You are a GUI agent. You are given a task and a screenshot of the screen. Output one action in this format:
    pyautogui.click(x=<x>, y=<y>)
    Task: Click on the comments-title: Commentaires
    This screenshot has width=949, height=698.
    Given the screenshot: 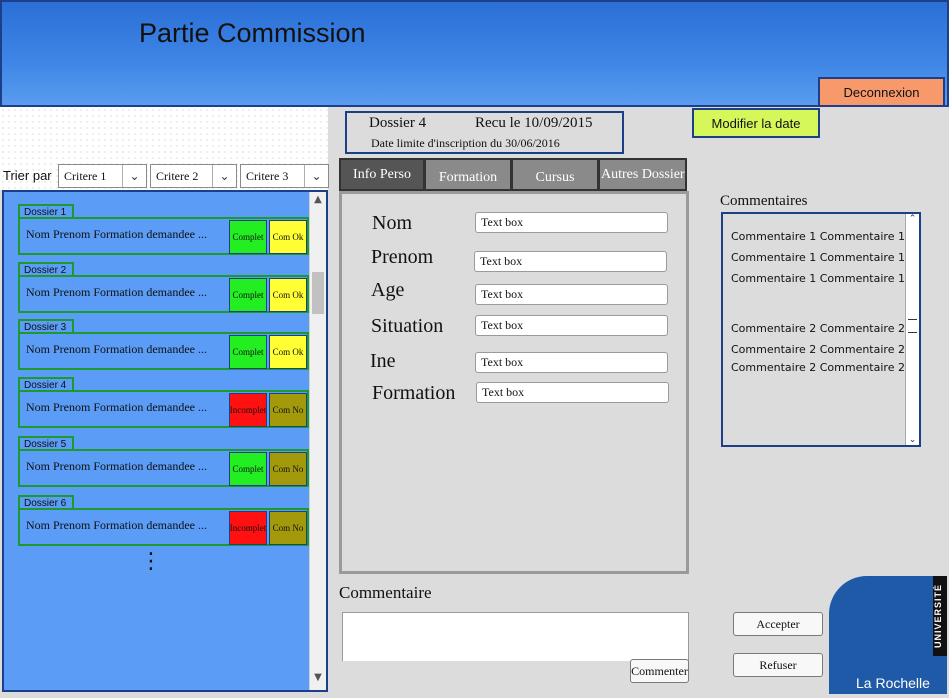 What is the action you would take?
    pyautogui.click(x=764, y=201)
    